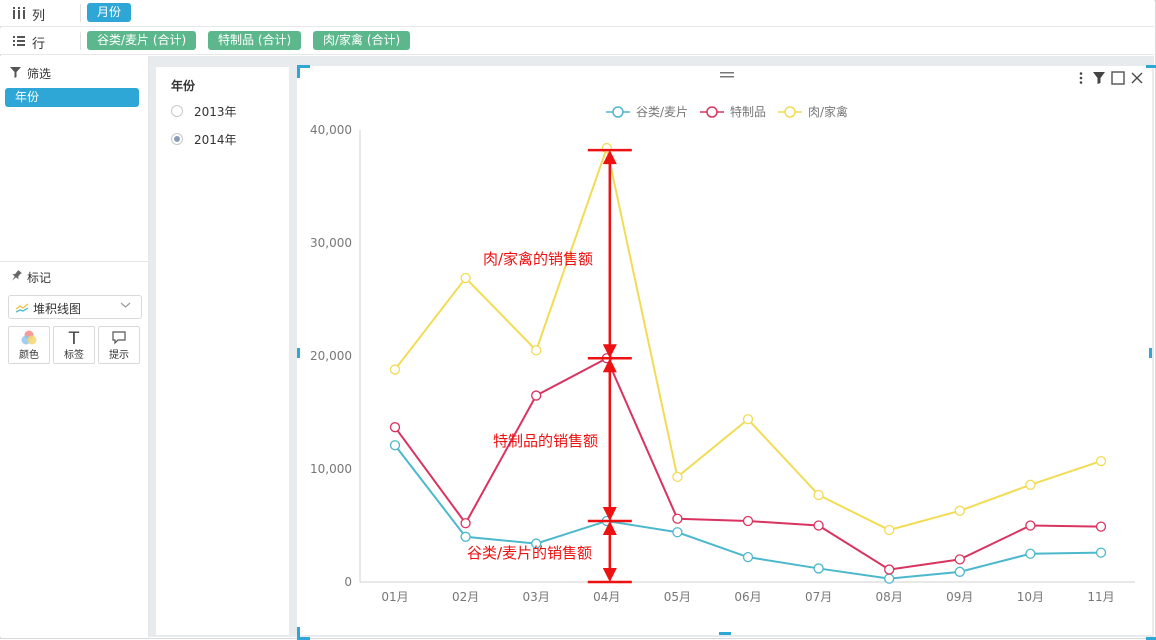 This screenshot has width=1156, height=640. What do you see at coordinates (331, 469) in the screenshot?
I see `y-tick-label: 10,000` at bounding box center [331, 469].